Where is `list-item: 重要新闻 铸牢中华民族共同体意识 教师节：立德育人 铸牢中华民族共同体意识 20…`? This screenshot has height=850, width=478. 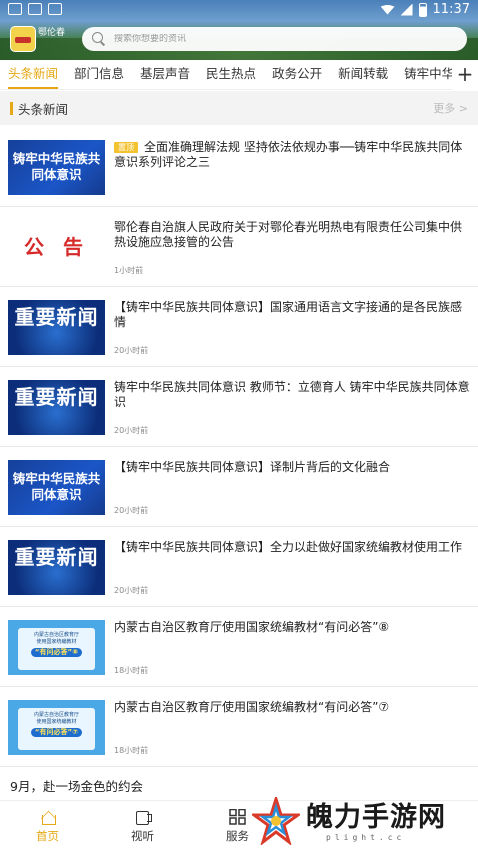
list-item: 重要新闻 铸牢中华民族共同体意识 教师节：立德育人 铸牢中华民族共同体意识 20… is located at coordinates (239, 407).